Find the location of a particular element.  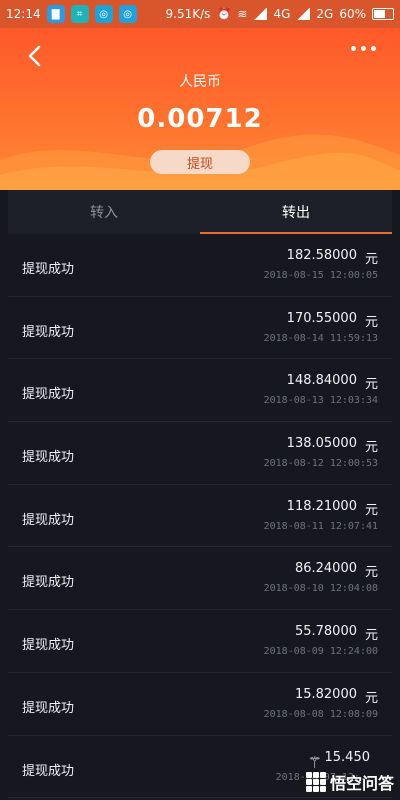

transaction-time: 2018-08-09 12:24:00 is located at coordinates (320, 652).